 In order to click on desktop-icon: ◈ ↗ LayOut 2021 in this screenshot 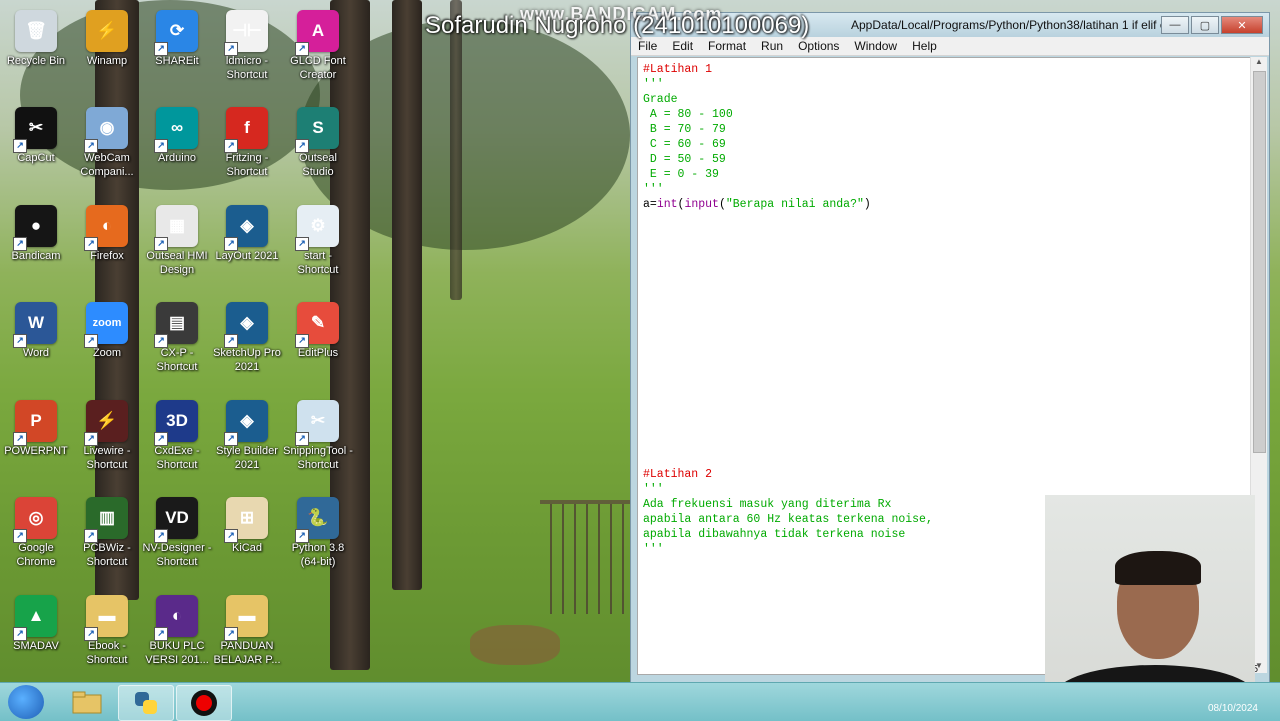, I will do `click(247, 231)`.